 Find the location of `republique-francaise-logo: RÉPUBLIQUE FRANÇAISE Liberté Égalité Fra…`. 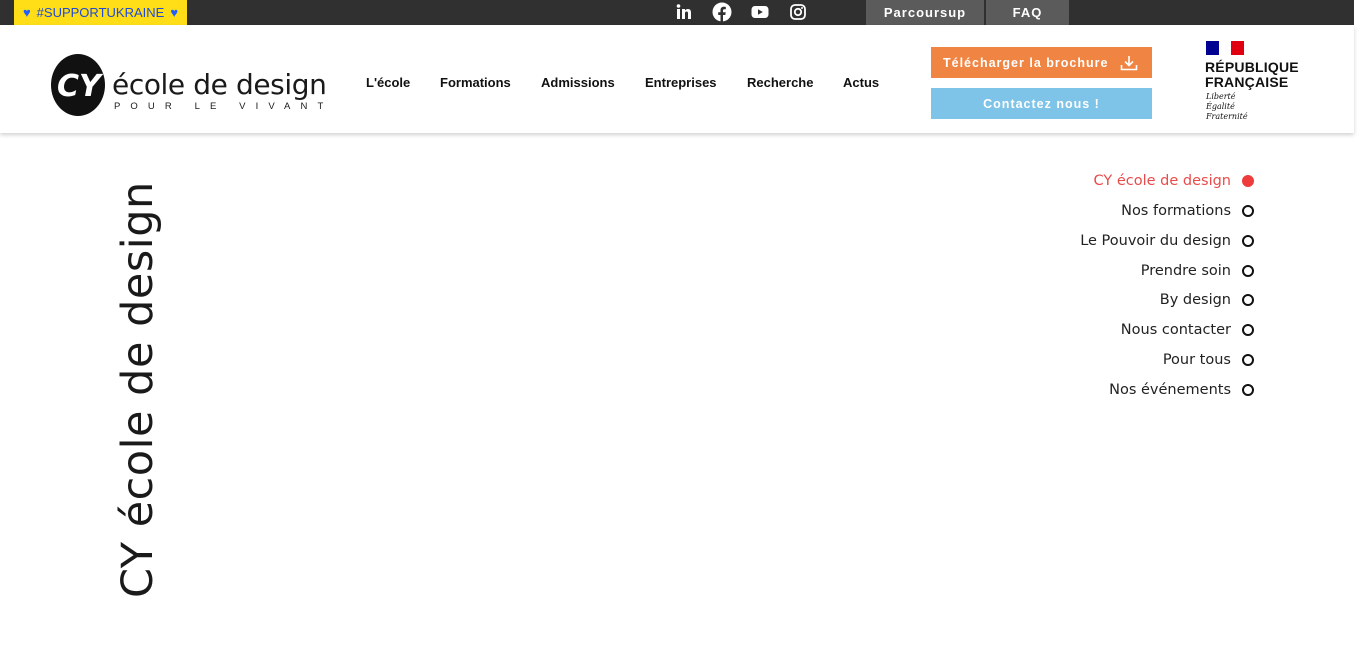

republique-francaise-logo: RÉPUBLIQUE FRANÇAISE Liberté Égalité Fra… is located at coordinates (1255, 82).